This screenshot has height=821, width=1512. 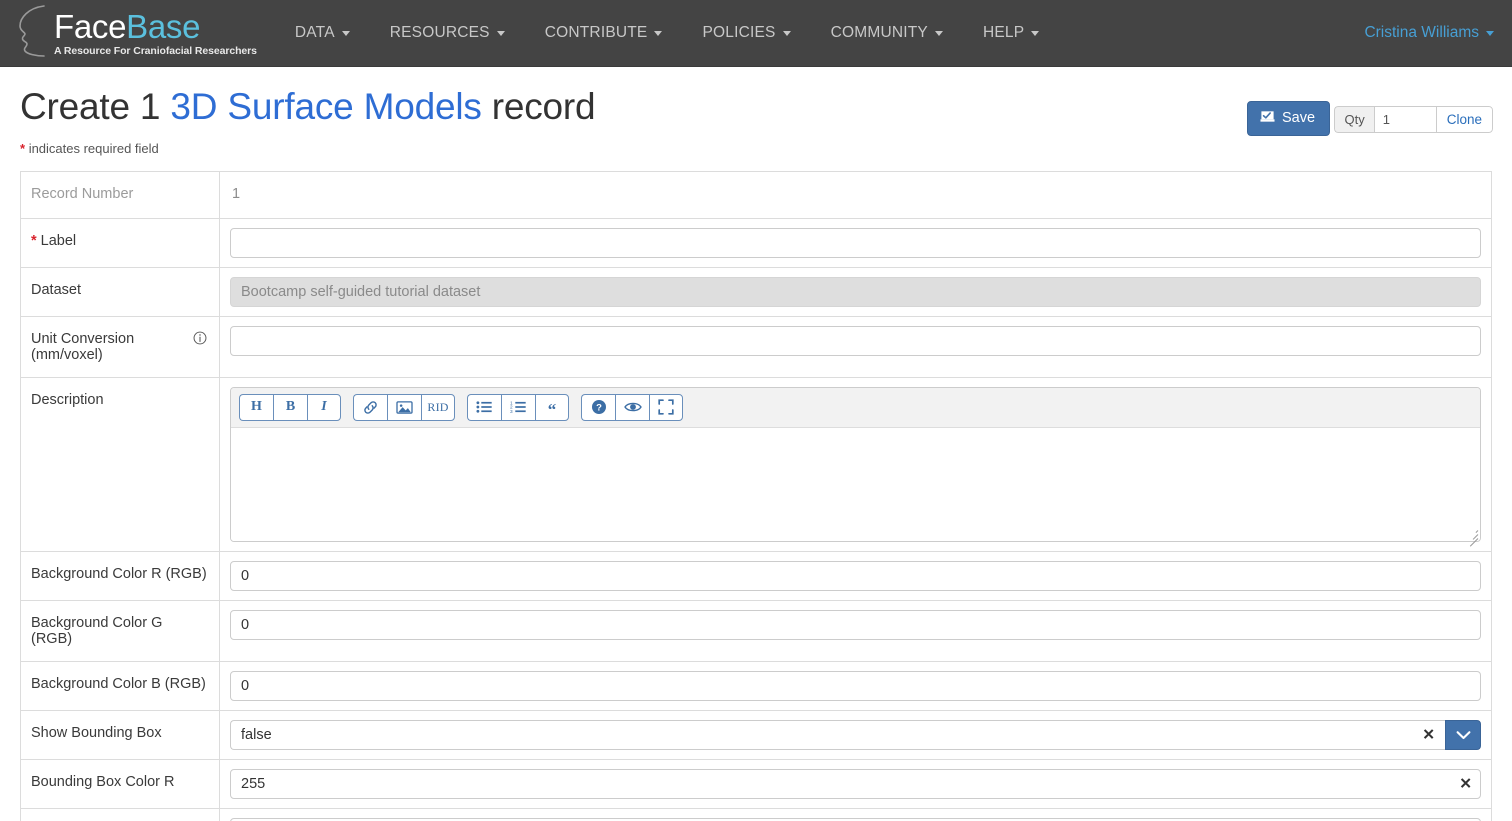 I want to click on form-label: Record Number, so click(x=120, y=194).